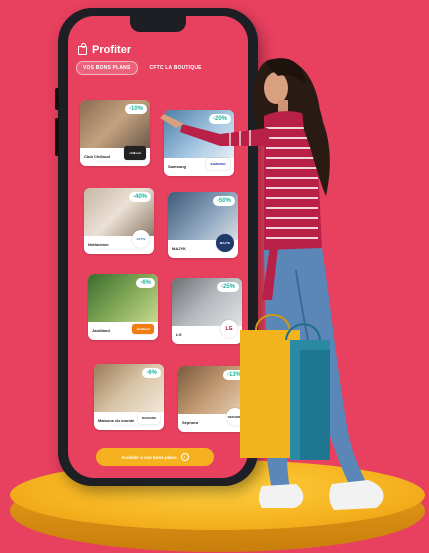 Image resolution: width=429 pixels, height=553 pixels. Describe the element at coordinates (227, 287) in the screenshot. I see `discount-badge: -25%` at that location.